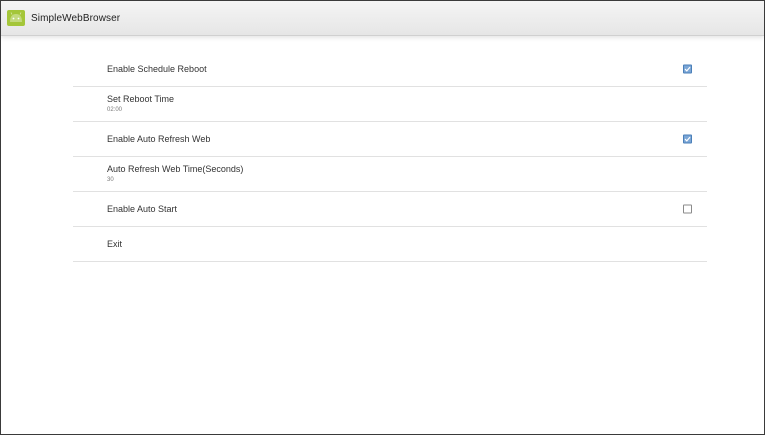 The width and height of the screenshot is (765, 435). Describe the element at coordinates (159, 138) in the screenshot. I see `pref-title: Enable Auto Refresh Web` at that location.